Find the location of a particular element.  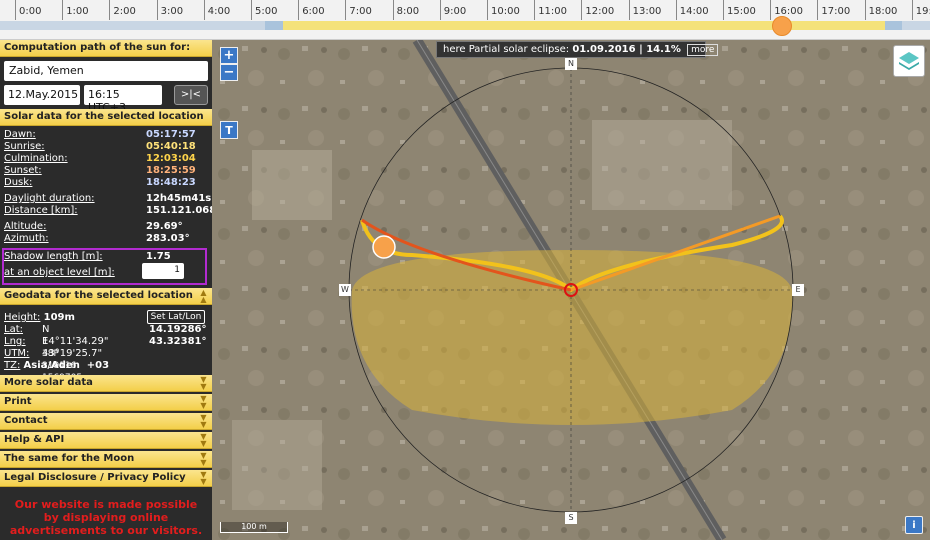

altitude-value: 29.69° is located at coordinates (164, 226).